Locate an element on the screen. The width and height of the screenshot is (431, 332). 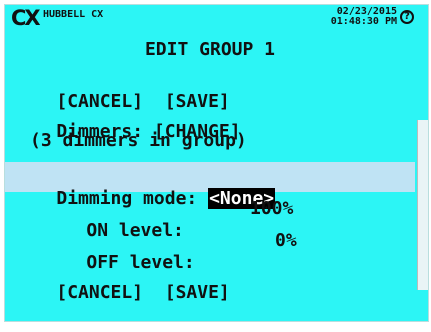
bottom-action-row: [CANCEL] [SAVE] is located at coordinates (121, 293).